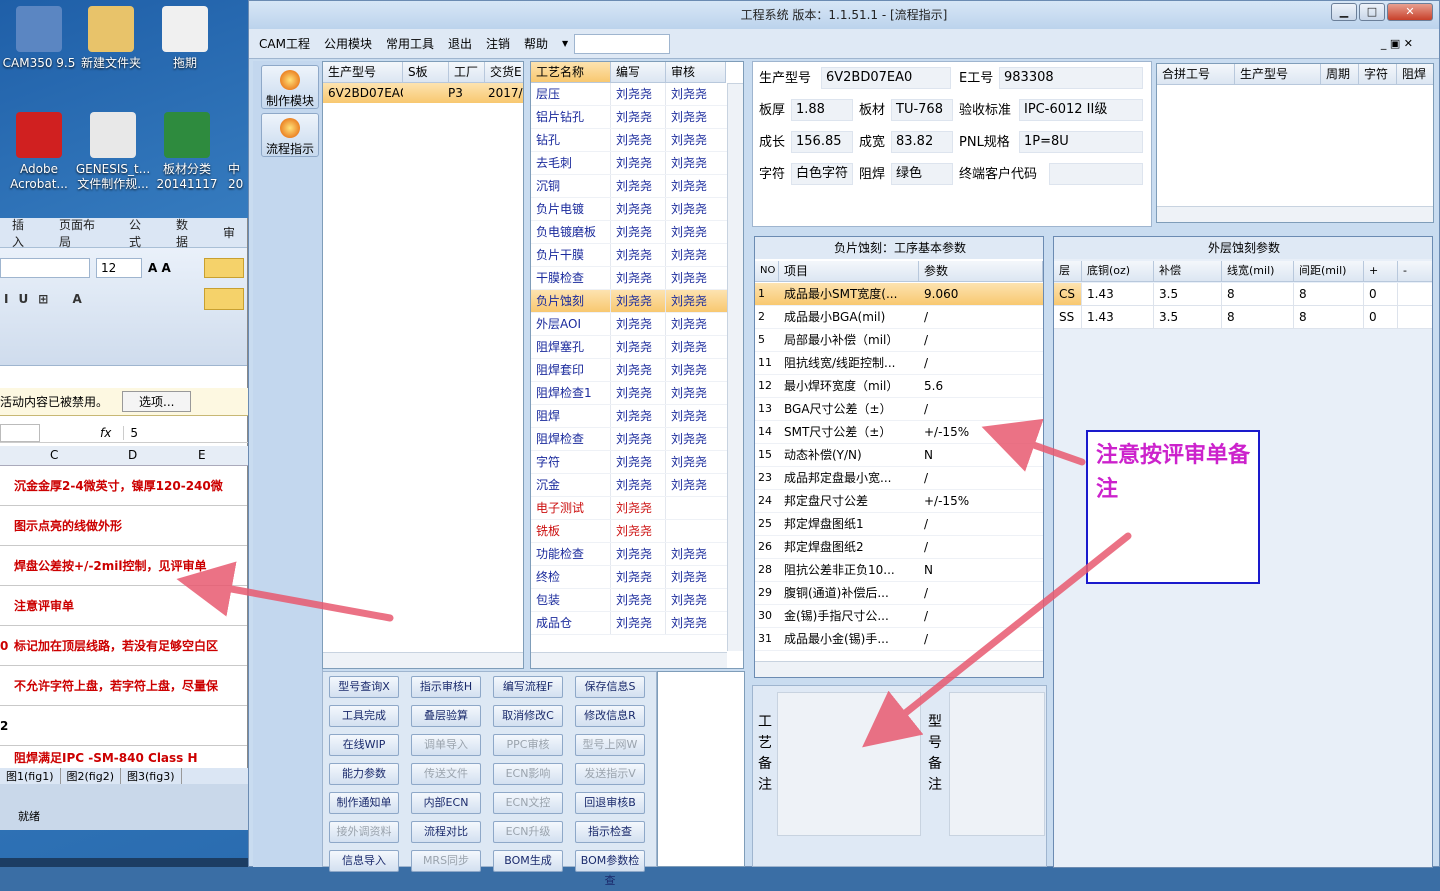 This screenshot has width=1440, height=891. I want to click on param-row: 26 邦定焊盘图纸2 /, so click(899, 547).